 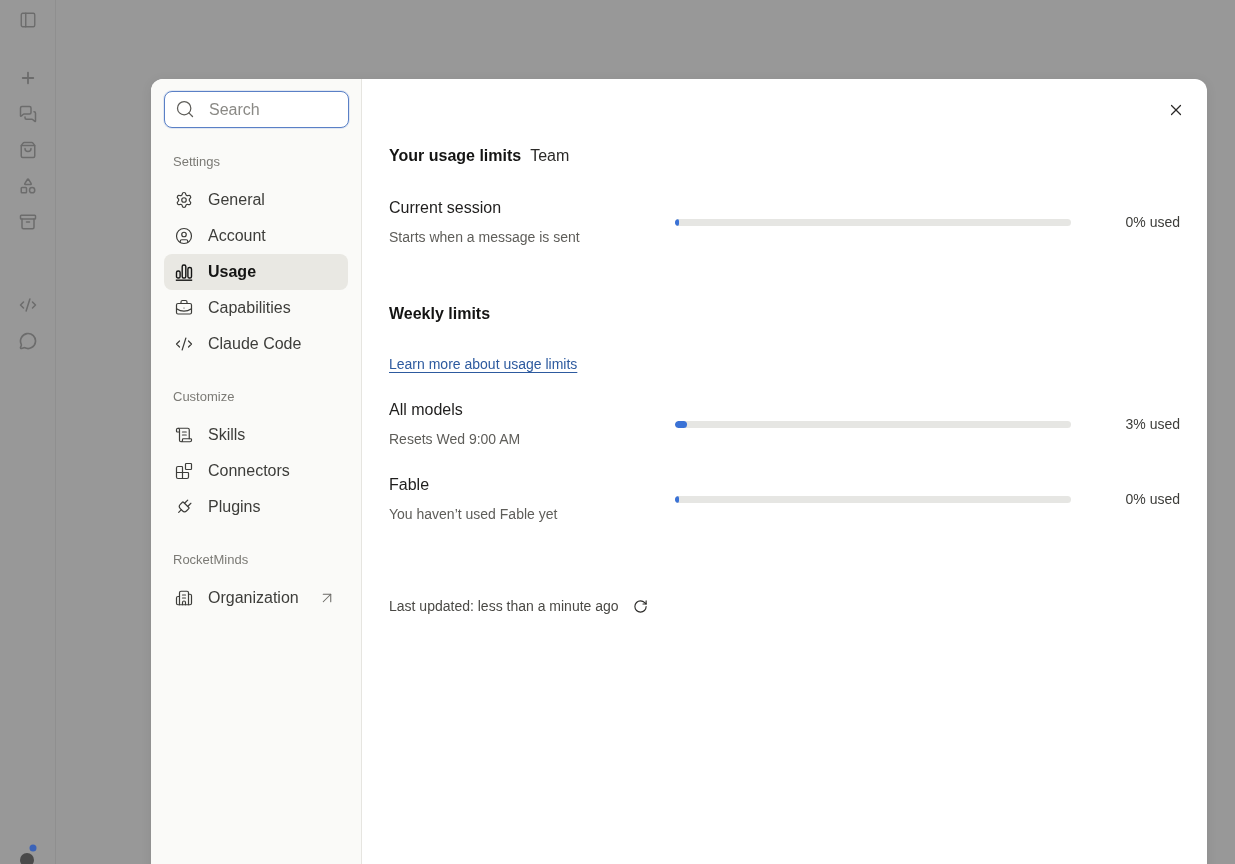 What do you see at coordinates (473, 514) in the screenshot?
I see `limit-detail: You haven’t used Fable yet` at bounding box center [473, 514].